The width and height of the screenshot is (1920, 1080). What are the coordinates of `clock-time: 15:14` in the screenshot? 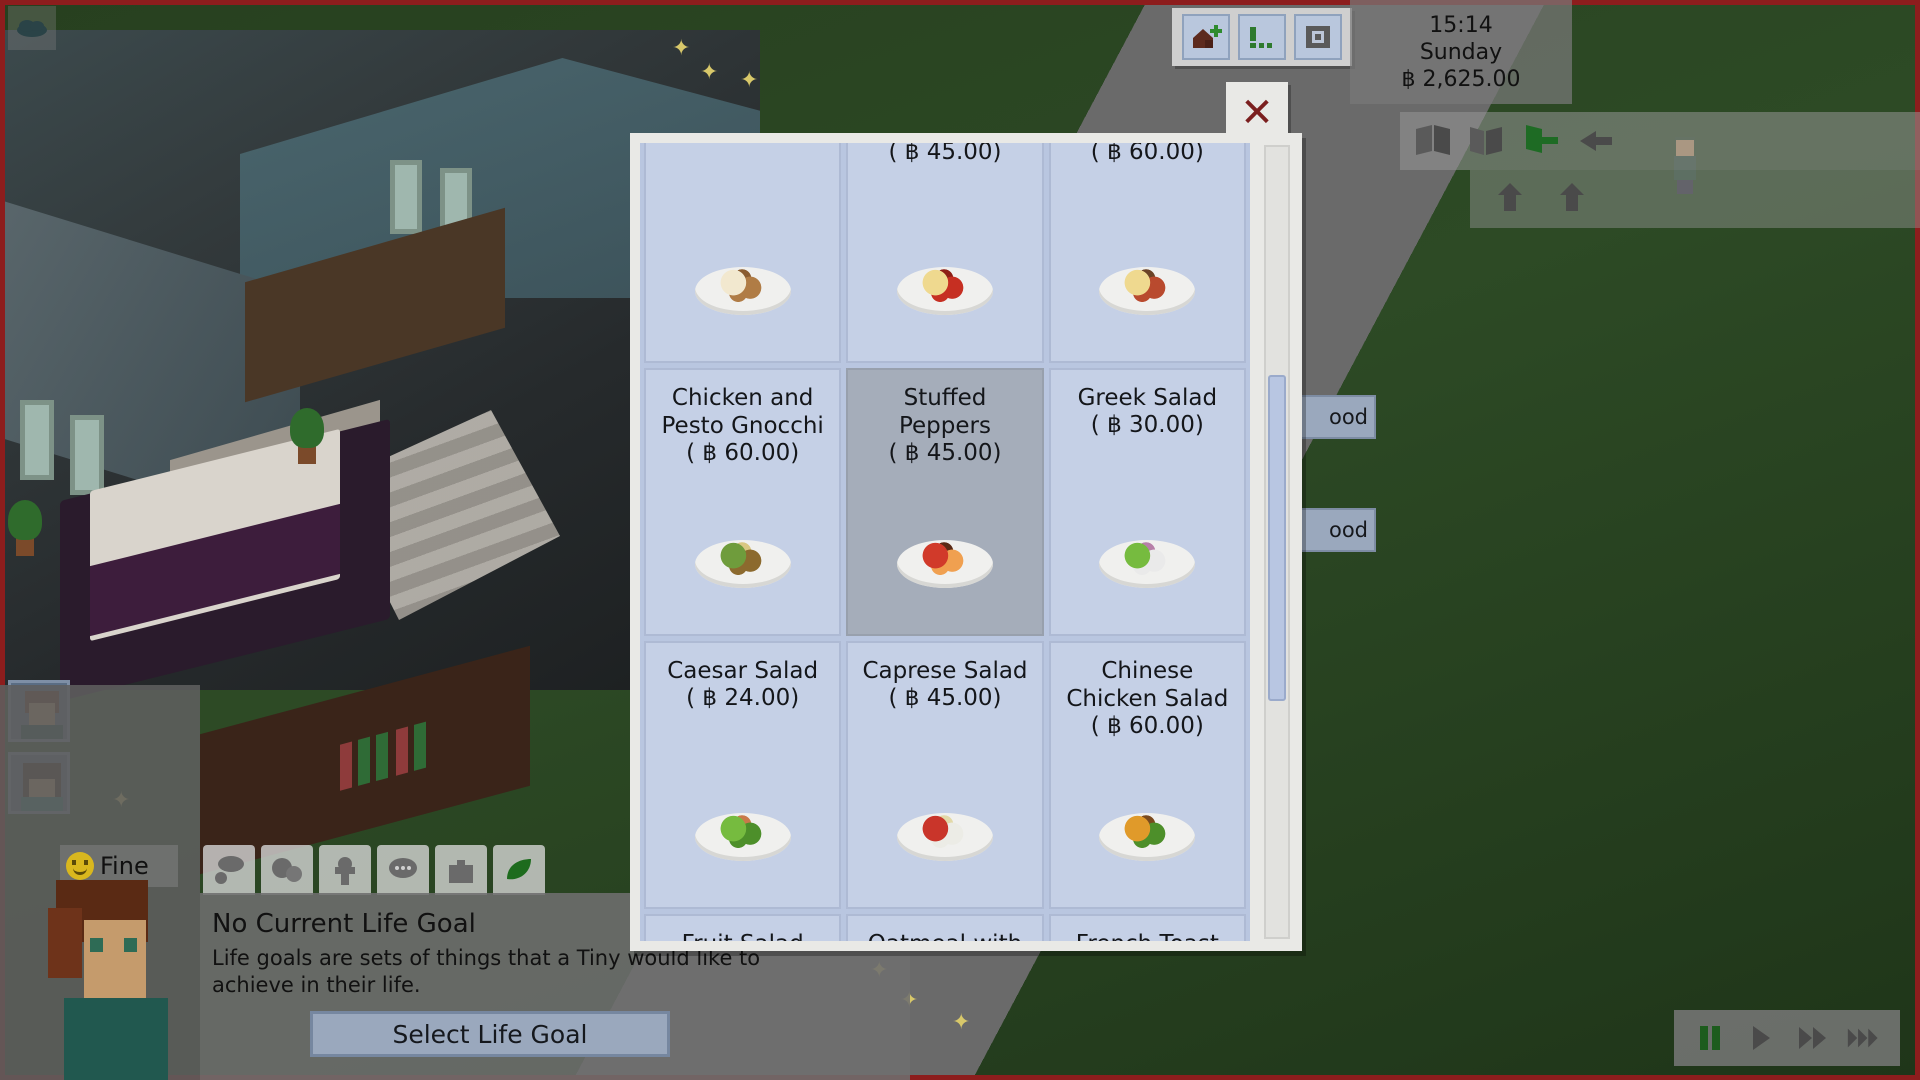 It's located at (1461, 25).